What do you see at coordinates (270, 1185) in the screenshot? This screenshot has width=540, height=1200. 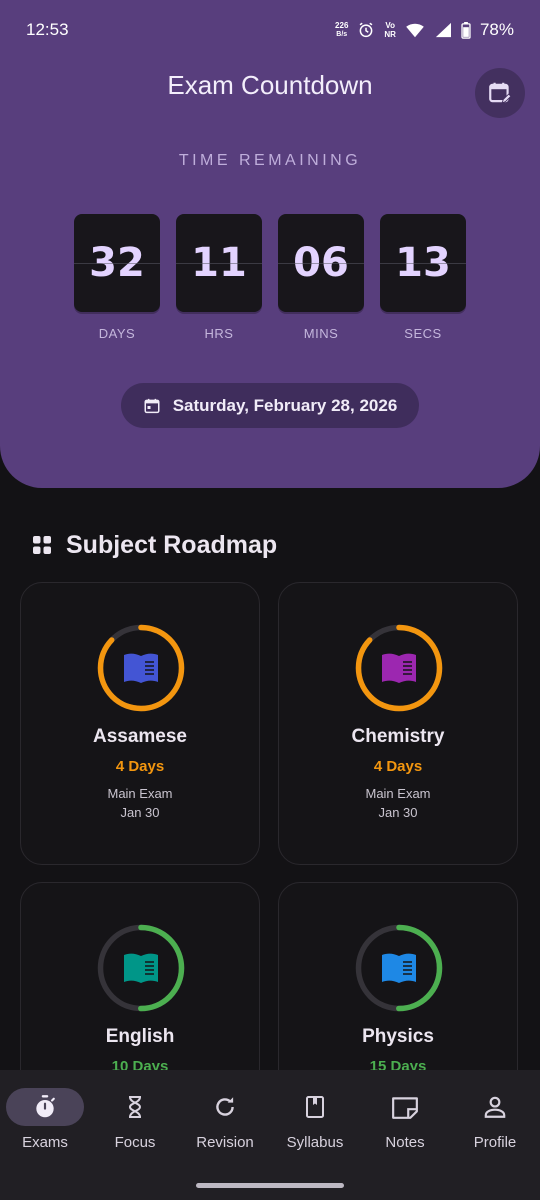 I see `home-indicator` at bounding box center [270, 1185].